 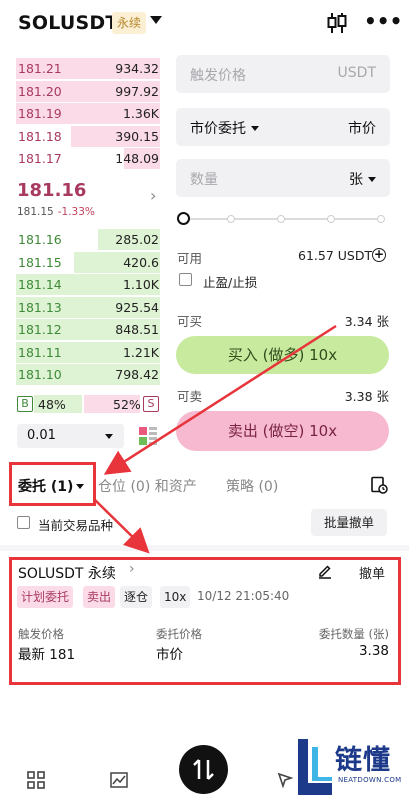 What do you see at coordinates (190, 321) in the screenshot?
I see `can-buy-label: 可买` at bounding box center [190, 321].